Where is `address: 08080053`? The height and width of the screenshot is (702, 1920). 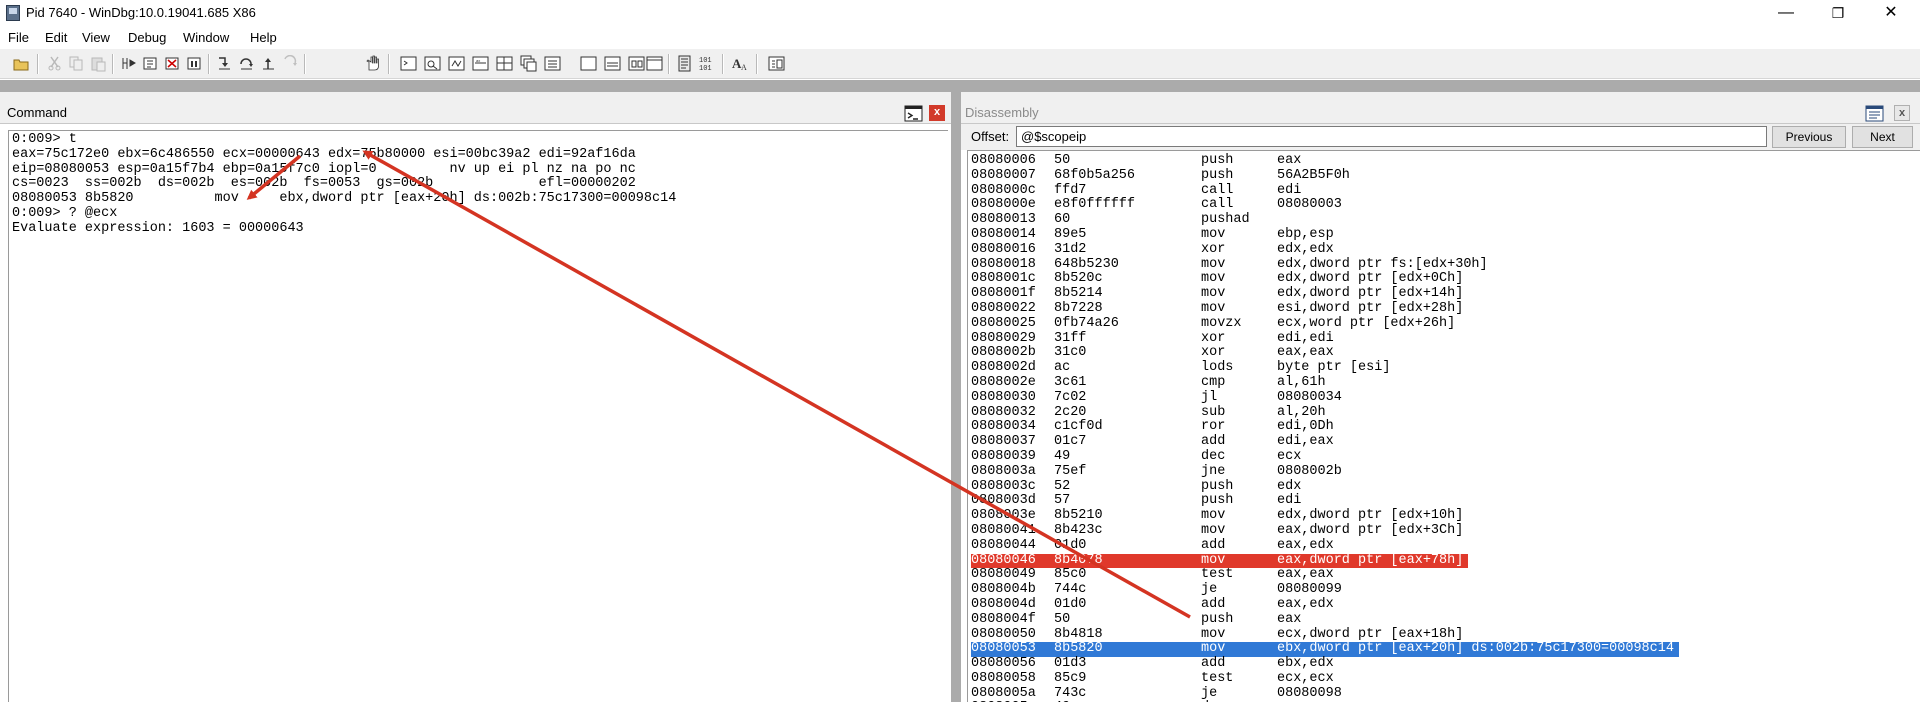
address: 08080053 is located at coordinates (1003, 649).